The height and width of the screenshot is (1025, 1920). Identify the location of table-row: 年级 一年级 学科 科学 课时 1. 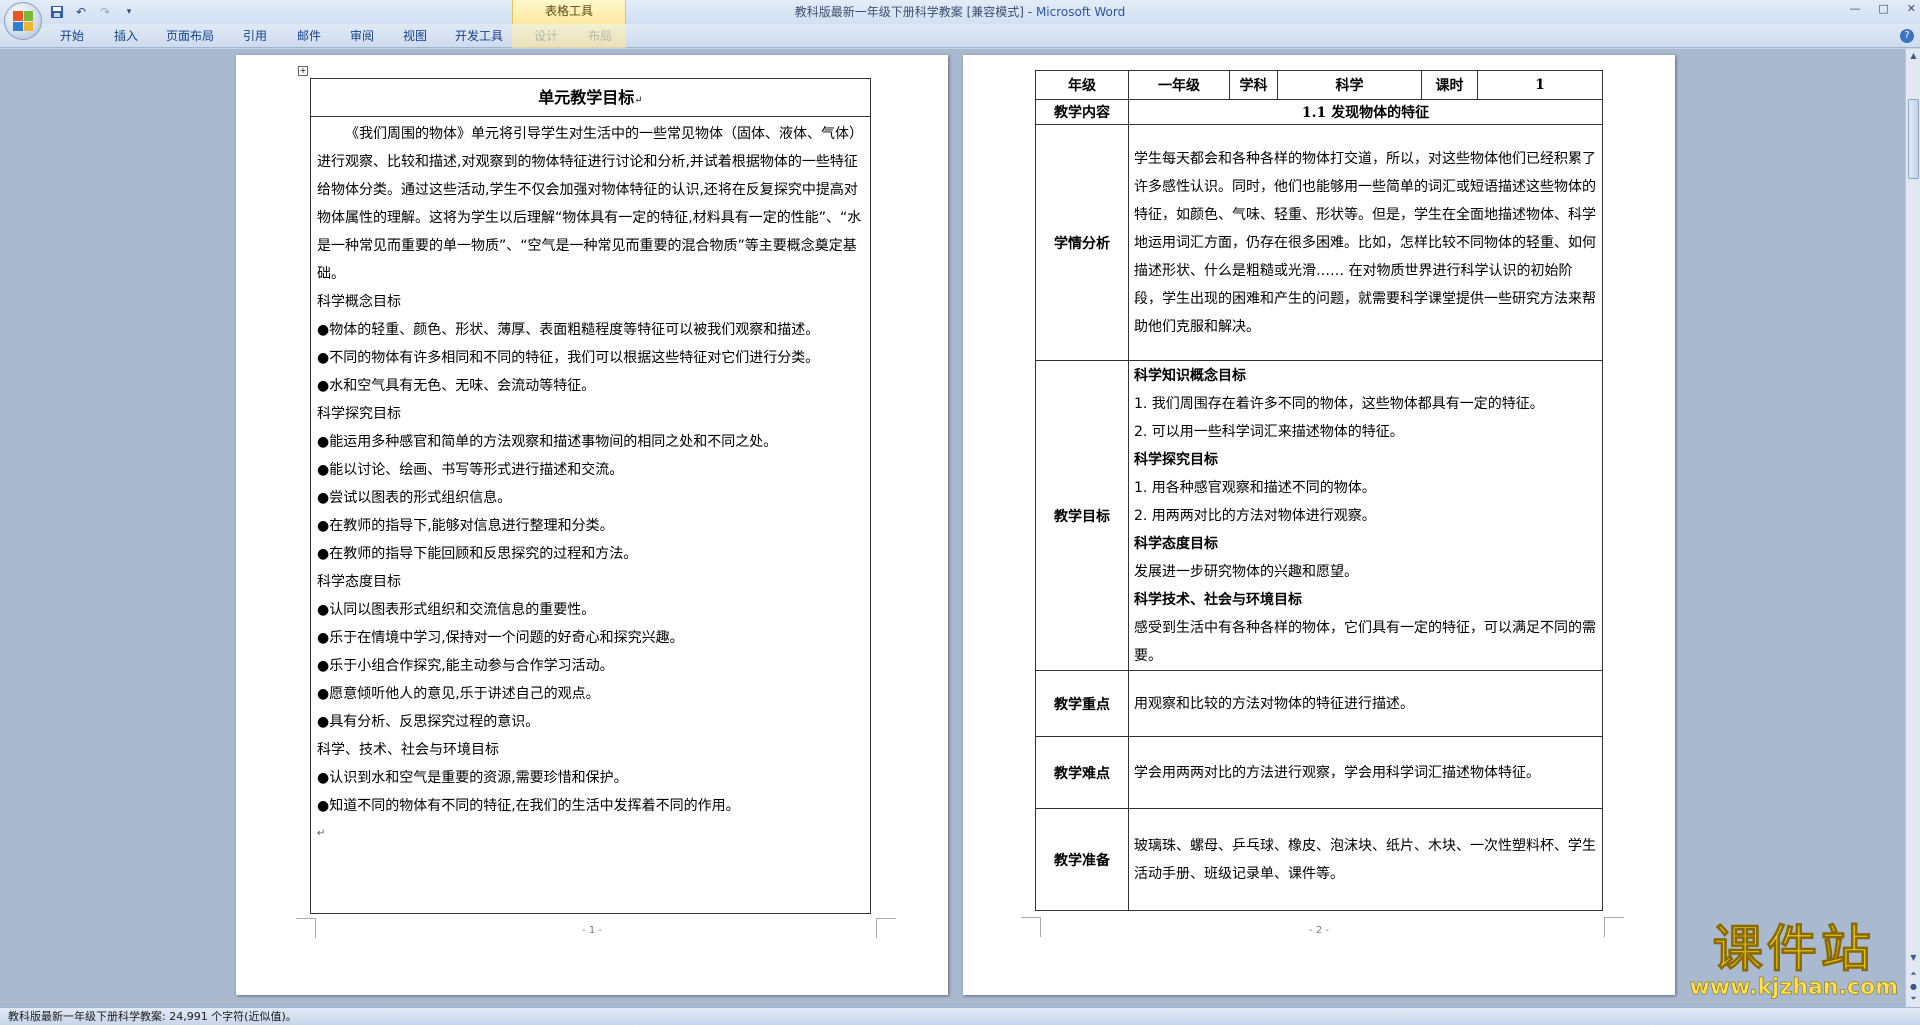
(1319, 85).